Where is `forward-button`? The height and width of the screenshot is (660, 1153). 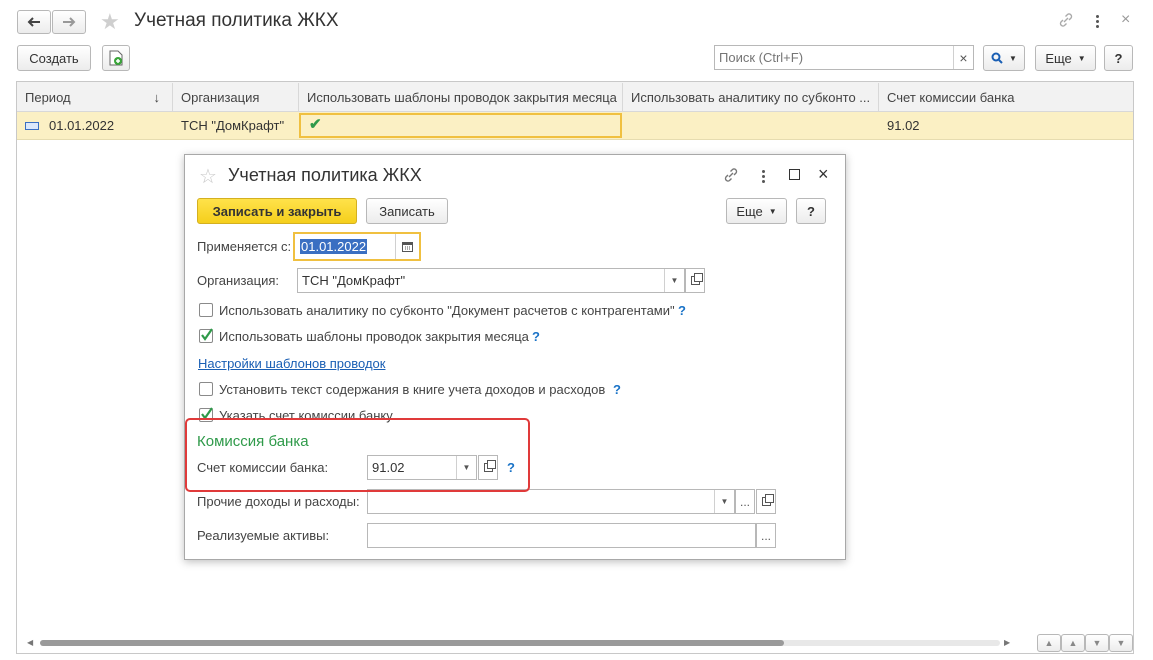 forward-button is located at coordinates (69, 22).